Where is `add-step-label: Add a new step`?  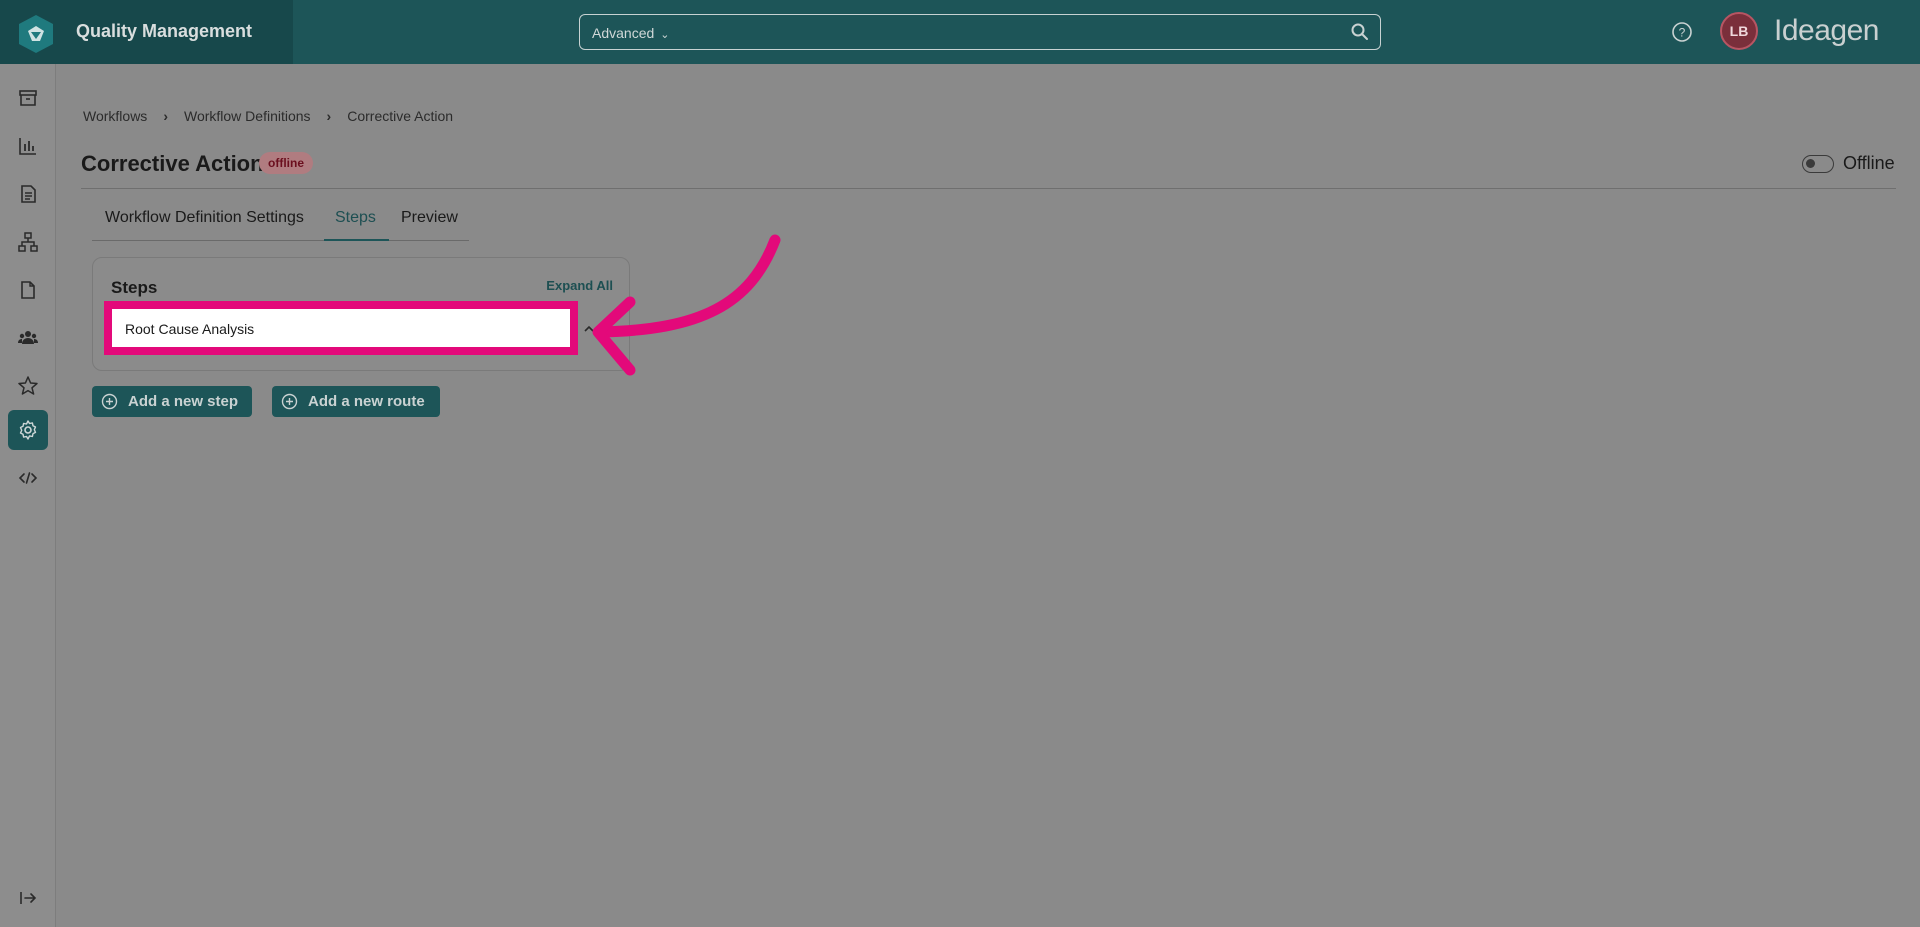
add-step-label: Add a new step is located at coordinates (183, 401).